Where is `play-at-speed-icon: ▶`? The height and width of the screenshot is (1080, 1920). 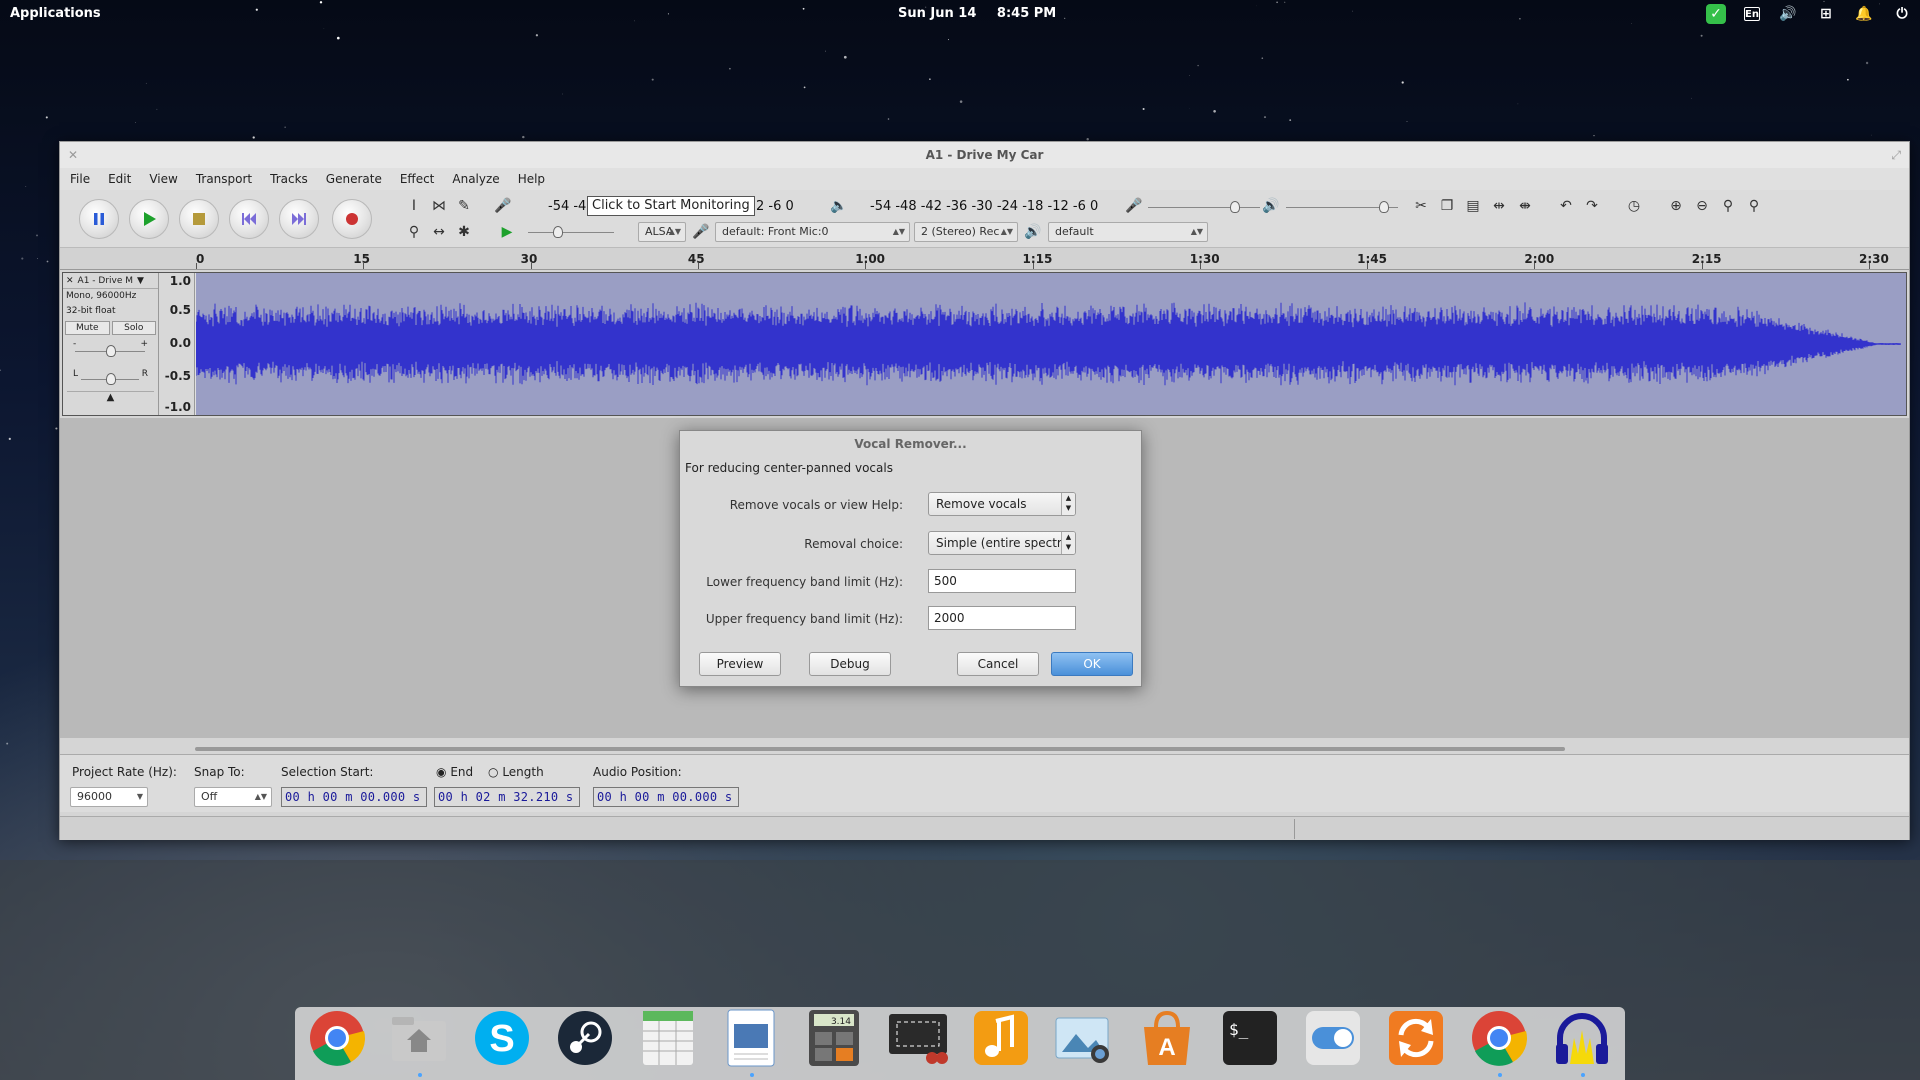
play-at-speed-icon: ▶ is located at coordinates (507, 232).